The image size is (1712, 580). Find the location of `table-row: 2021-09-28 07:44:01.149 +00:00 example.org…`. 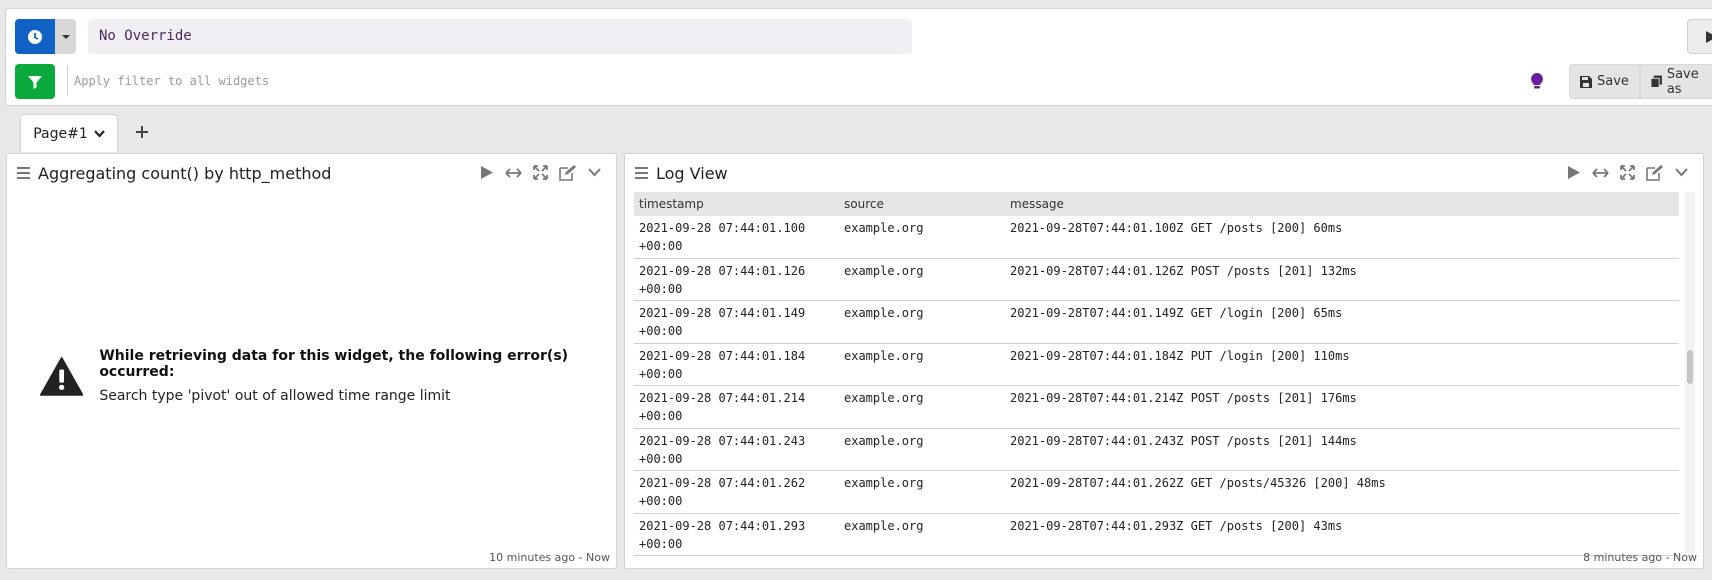

table-row: 2021-09-28 07:44:01.149 +00:00 example.org… is located at coordinates (1156, 322).